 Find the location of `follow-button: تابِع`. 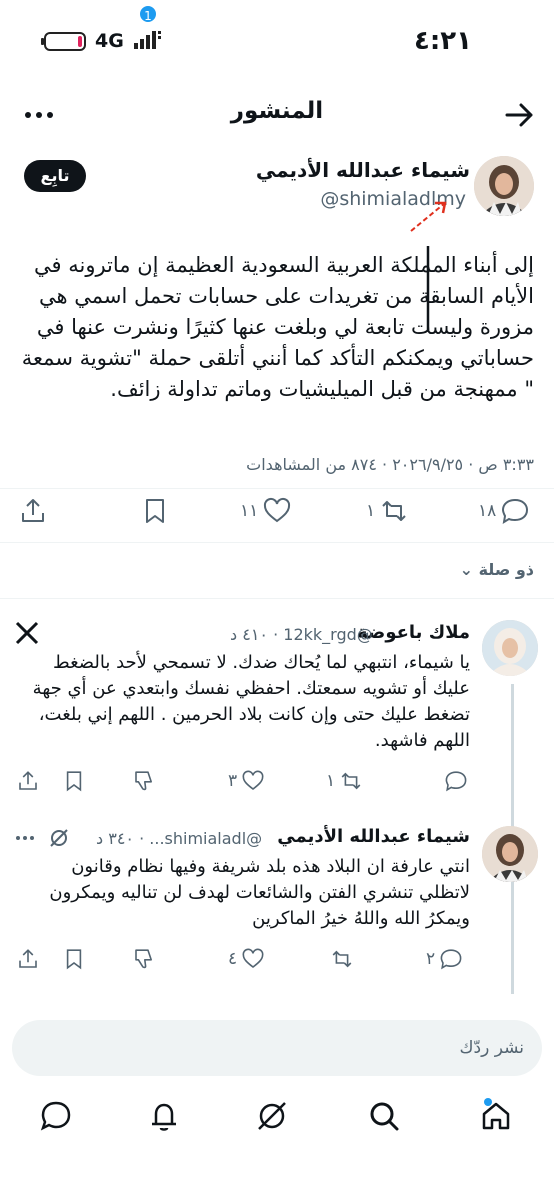

follow-button: تابِع is located at coordinates (55, 176).